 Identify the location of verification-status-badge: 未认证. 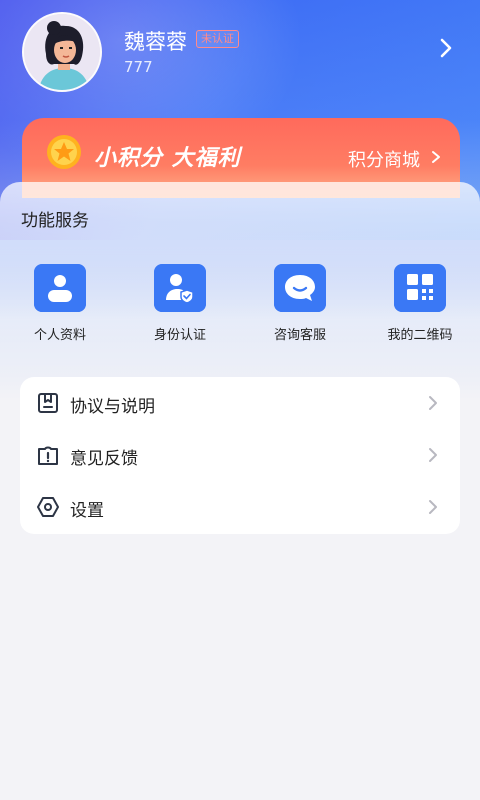
(217, 39).